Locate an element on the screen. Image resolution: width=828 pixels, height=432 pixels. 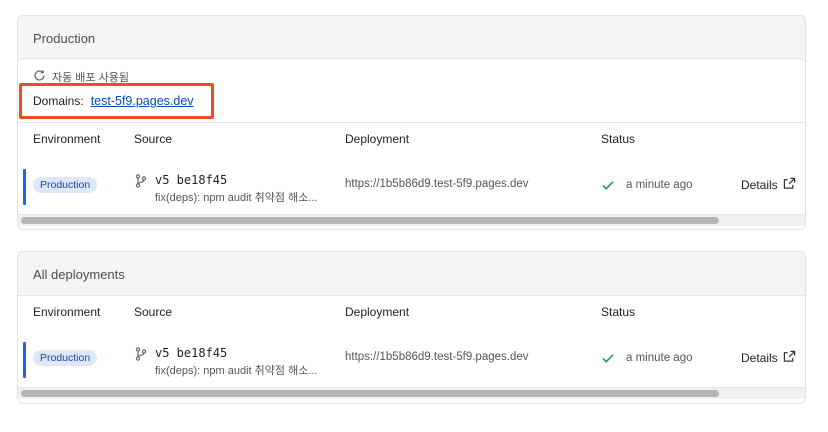
all-deployments-title: All deployments is located at coordinates (79, 274).